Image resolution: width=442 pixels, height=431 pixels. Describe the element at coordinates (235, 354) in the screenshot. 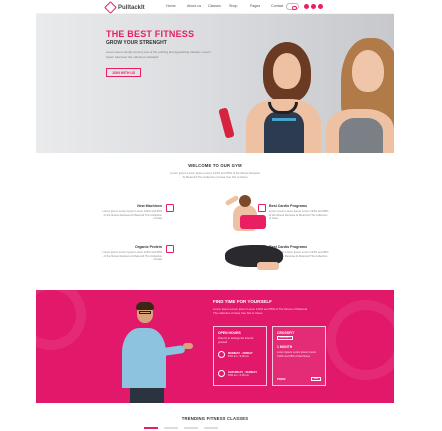

I see `hours-row: MONDAY - FRIDAY 8:00 am - 9:00 pm` at that location.